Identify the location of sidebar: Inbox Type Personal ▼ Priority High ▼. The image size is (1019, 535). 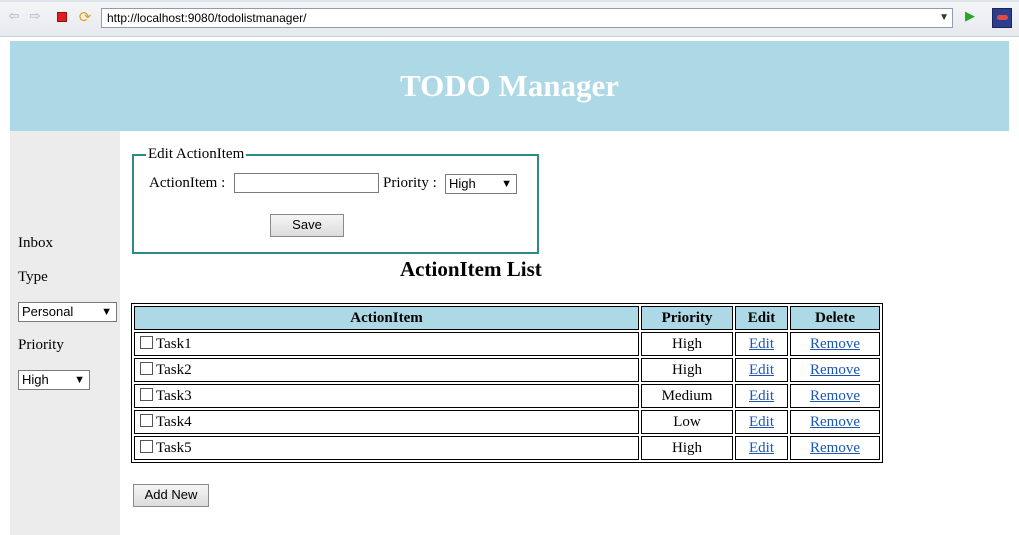
(65, 333).